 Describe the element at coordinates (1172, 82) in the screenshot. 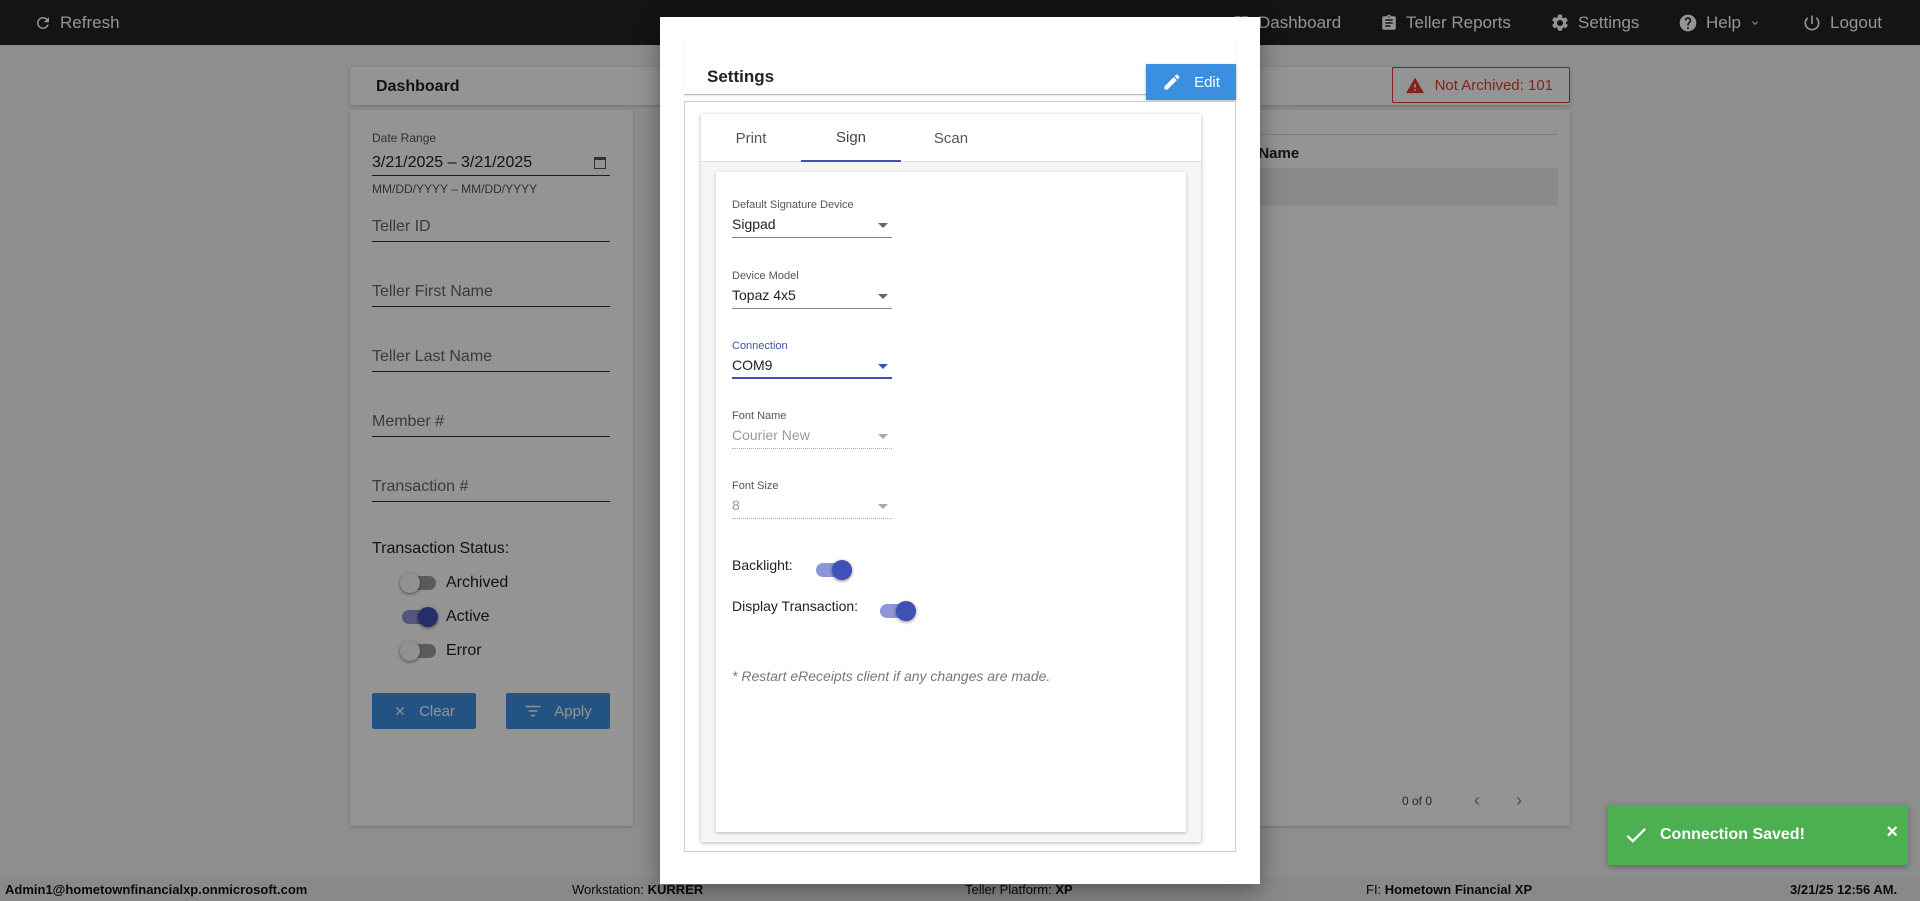

I see `pencil-icon` at that location.